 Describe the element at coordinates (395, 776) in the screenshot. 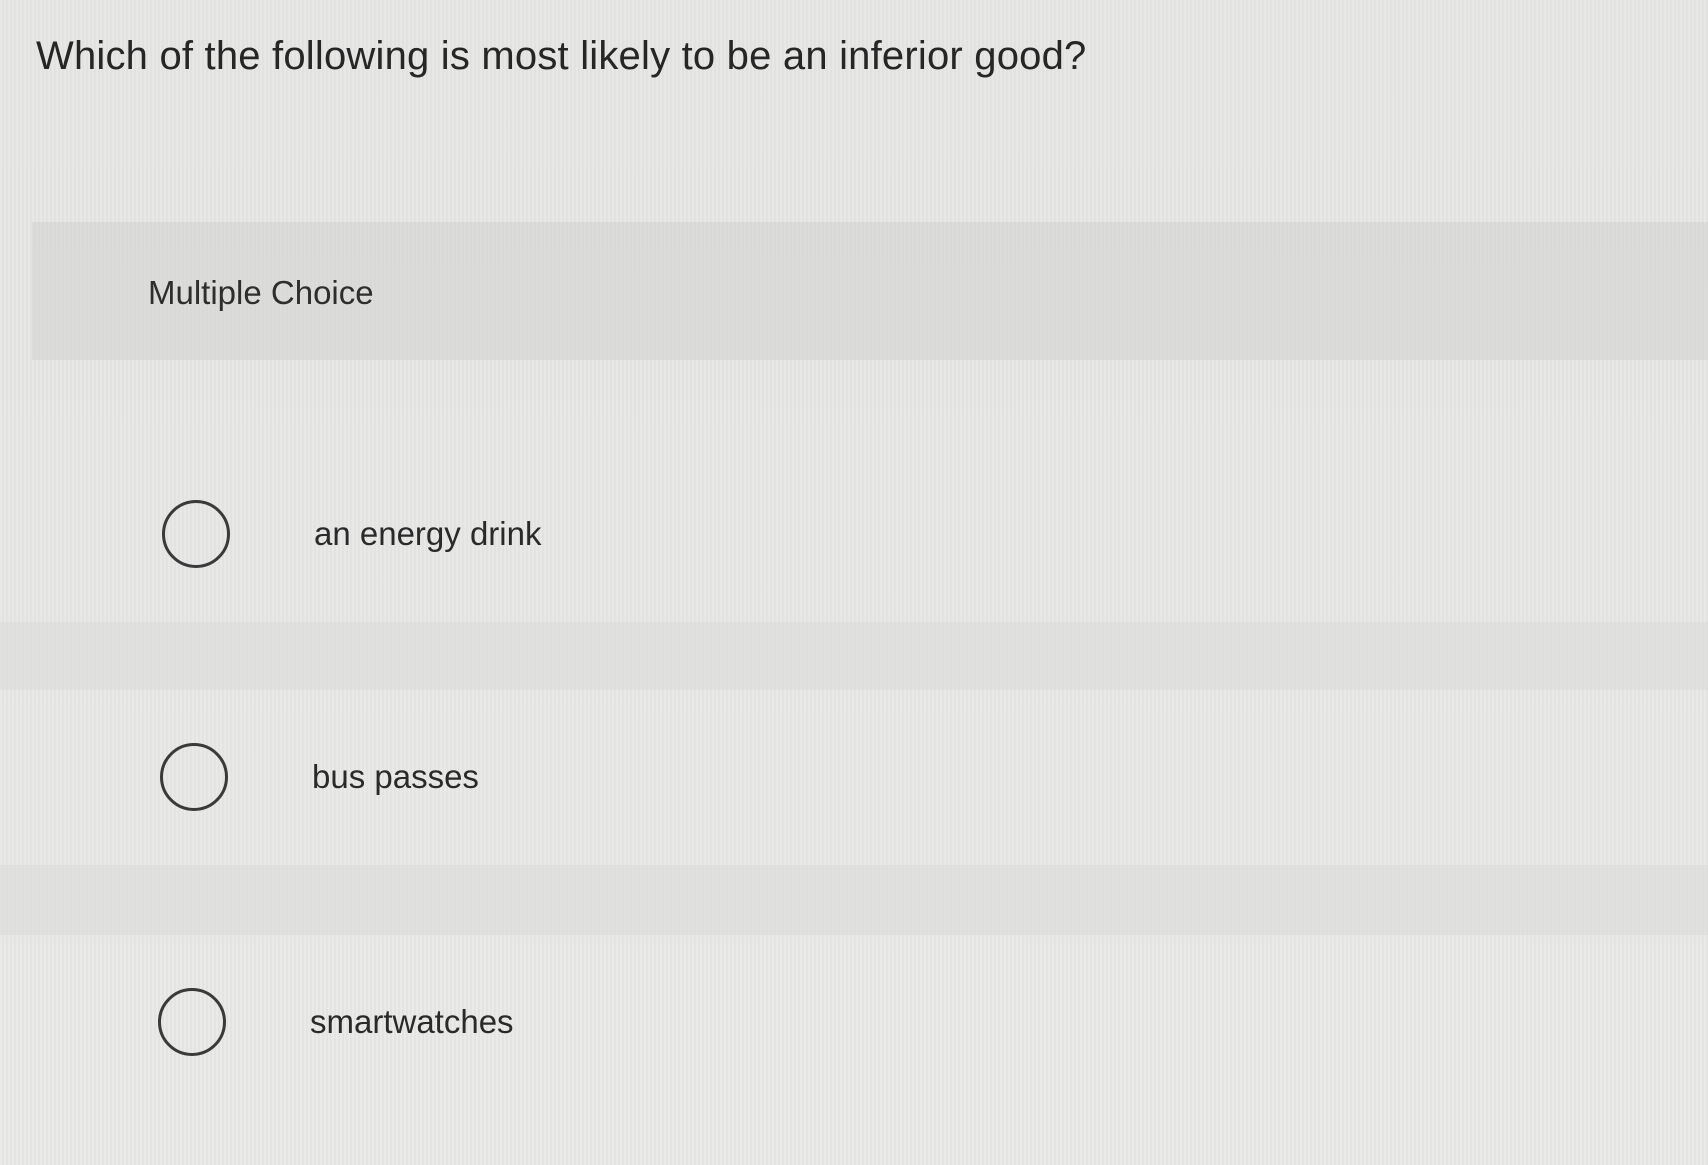

I see `choice-label: bus passes` at that location.